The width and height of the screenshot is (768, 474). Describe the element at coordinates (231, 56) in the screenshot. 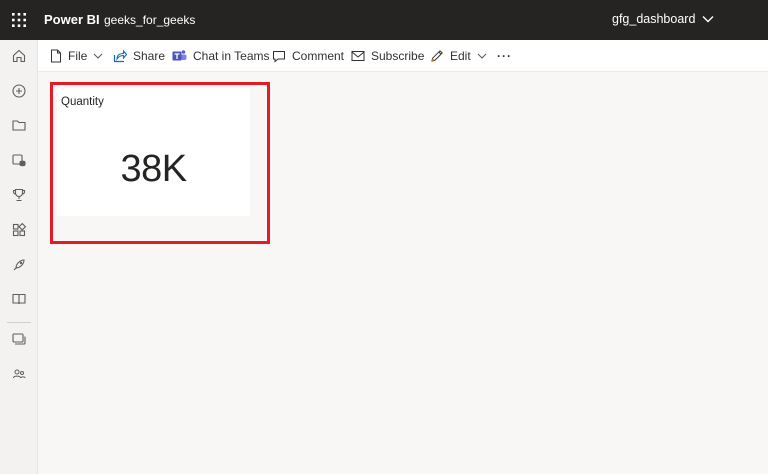

I see `chat-in-teams-label: Chat in Teams` at that location.